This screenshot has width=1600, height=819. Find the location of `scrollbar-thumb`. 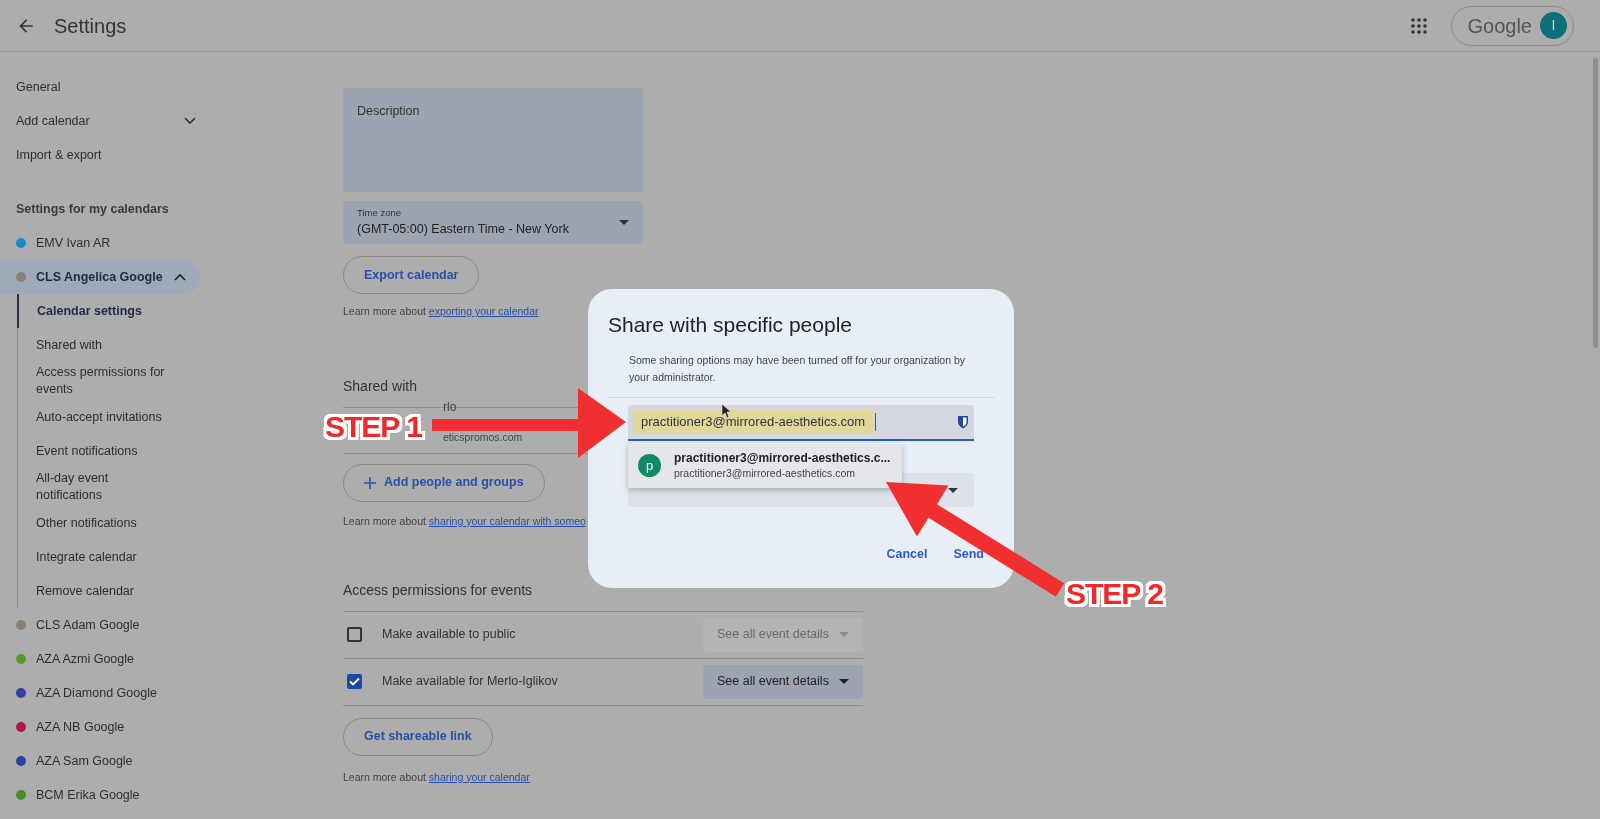

scrollbar-thumb is located at coordinates (1595, 203).